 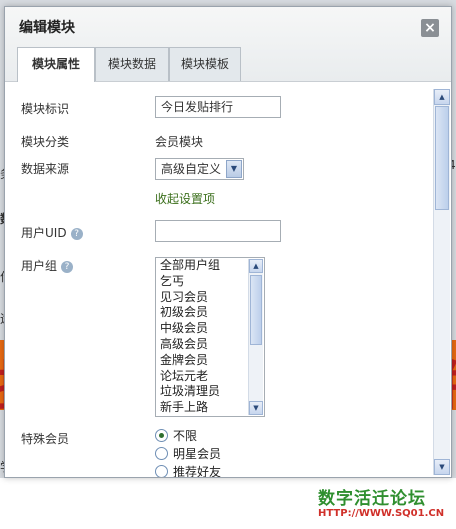 I want to click on radio-option-star-member: 明星会员, so click(x=188, y=454).